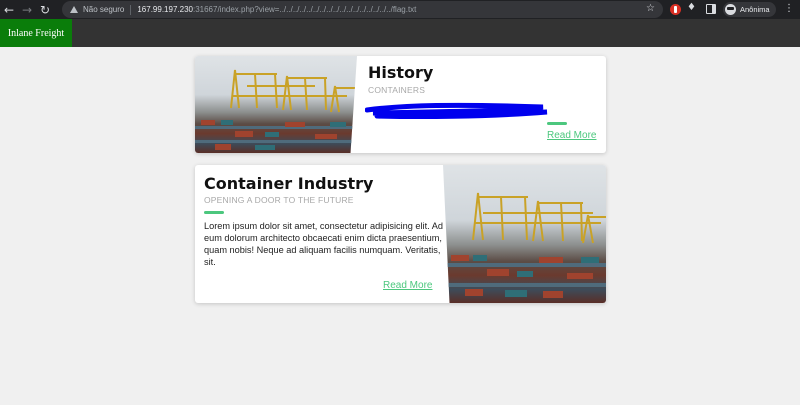  I want to click on card-title: Container Industry, so click(289, 183).